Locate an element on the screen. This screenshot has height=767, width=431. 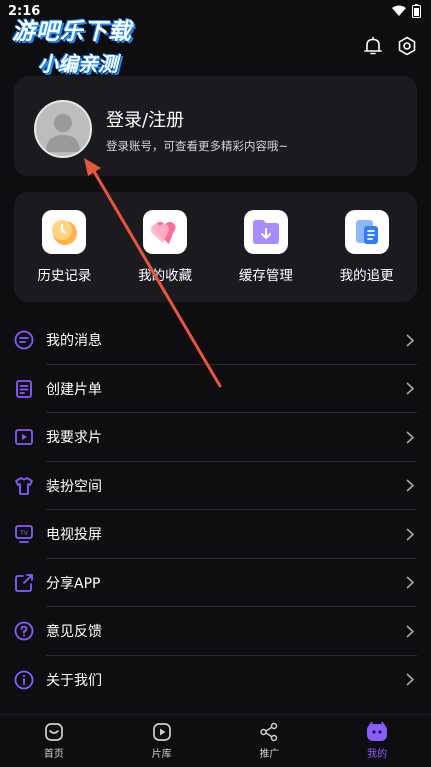
watermark-line-2: 小编亲测 is located at coordinates (78, 64).